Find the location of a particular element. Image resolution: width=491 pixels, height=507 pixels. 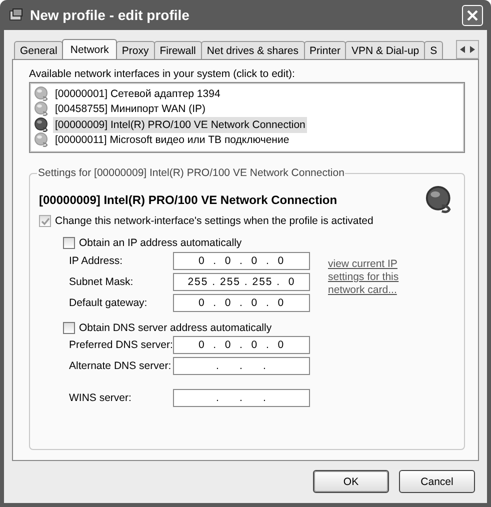

checkbox-label: Obtain an IP address automatically is located at coordinates (160, 243).